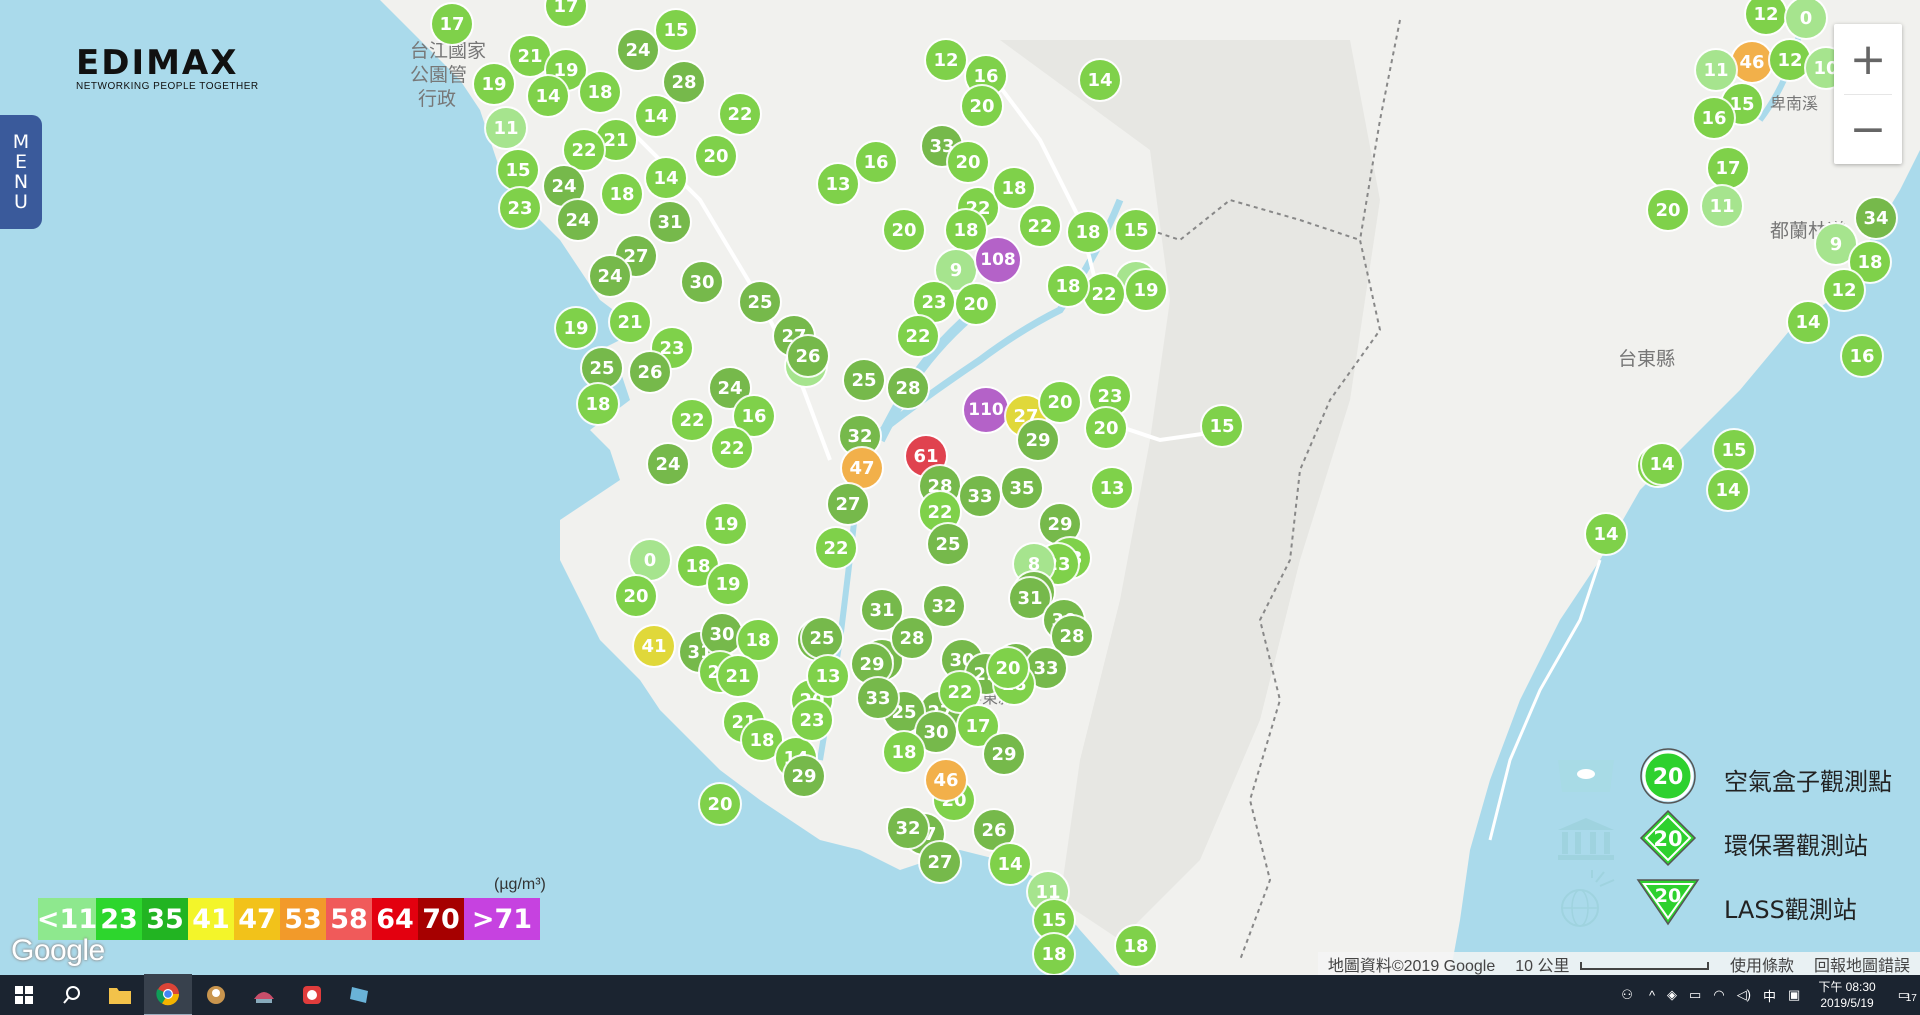  What do you see at coordinates (1612, 964) in the screenshot?
I see `map-scale: 10 公里` at bounding box center [1612, 964].